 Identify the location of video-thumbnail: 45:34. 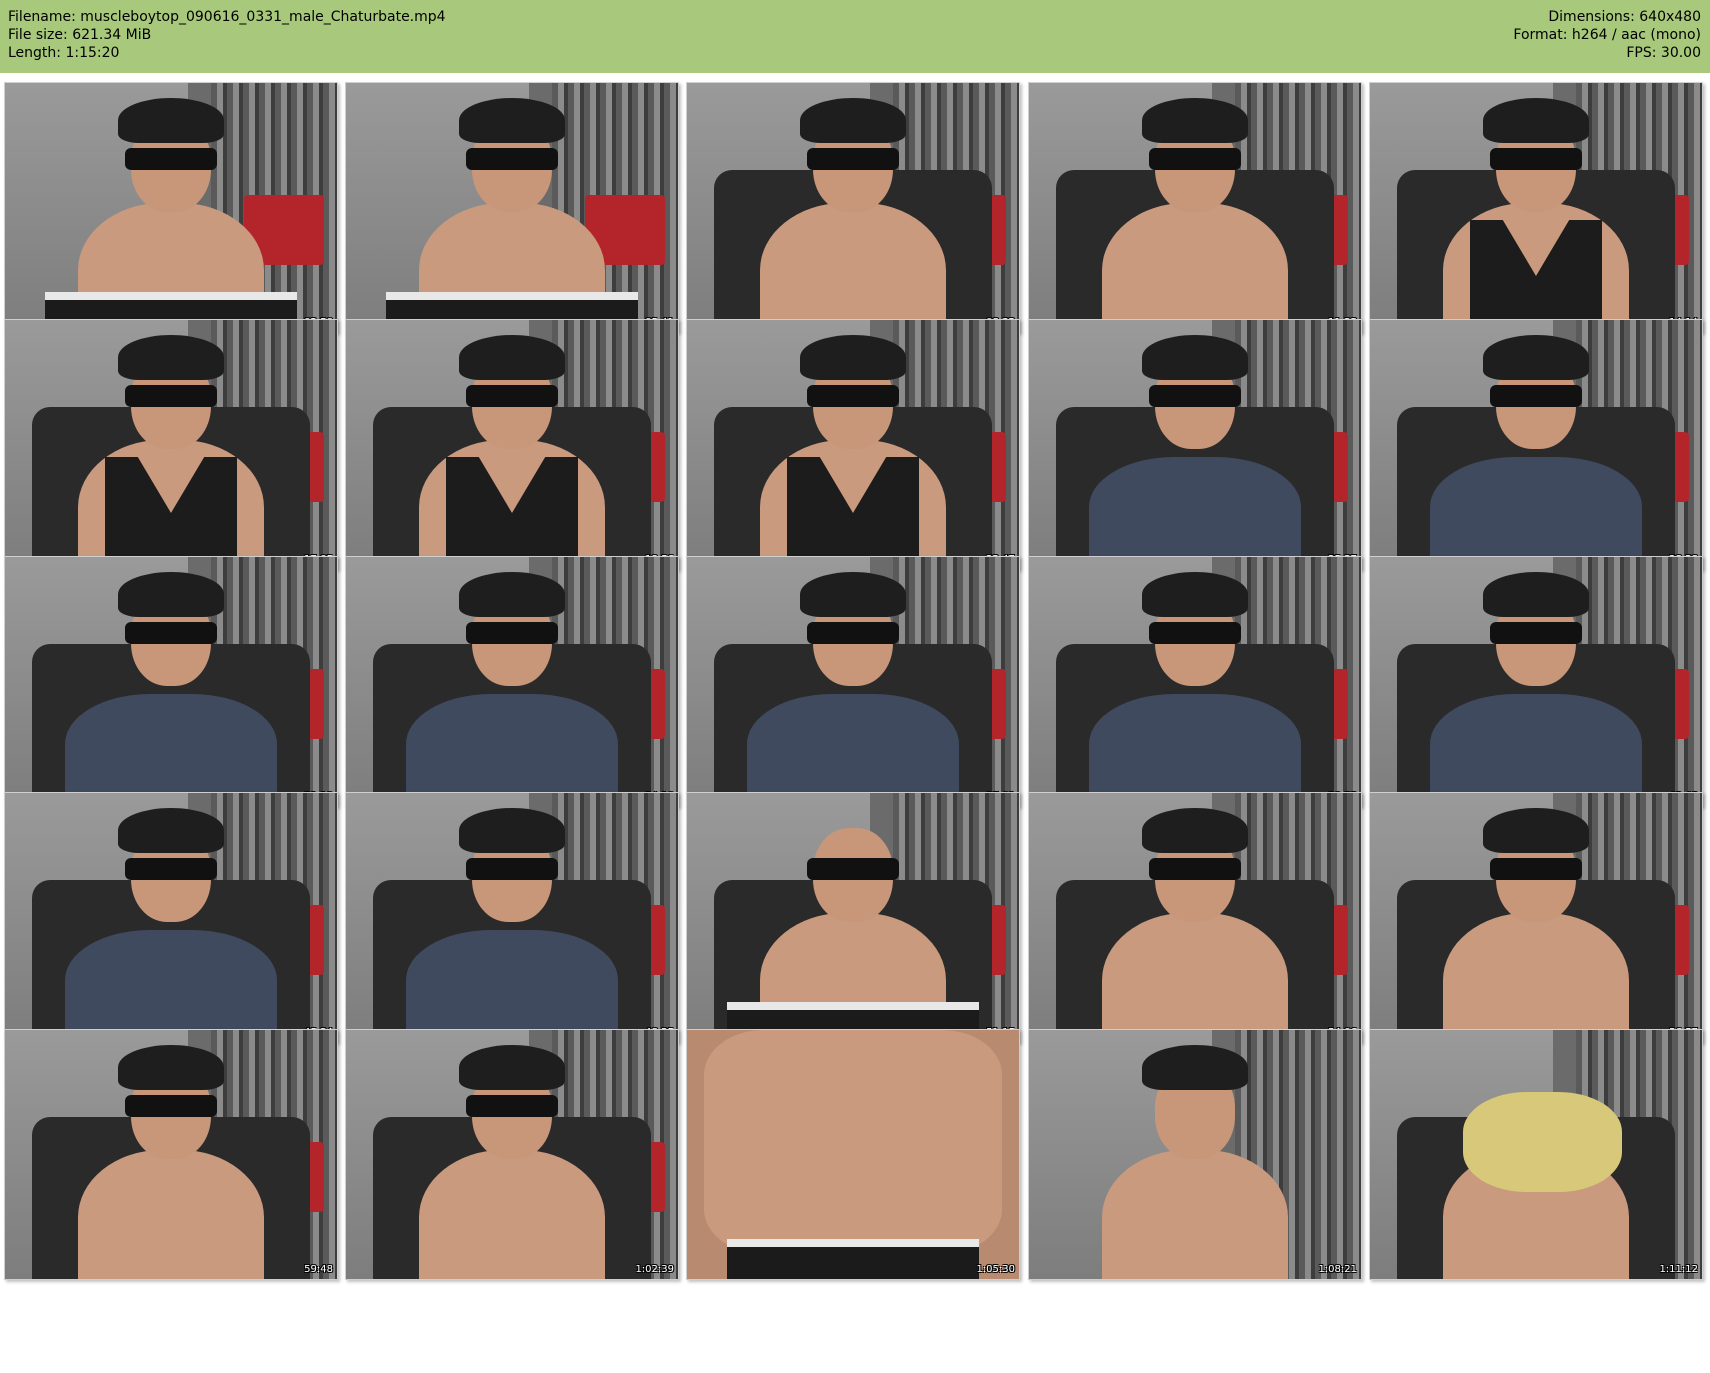
(171, 917).